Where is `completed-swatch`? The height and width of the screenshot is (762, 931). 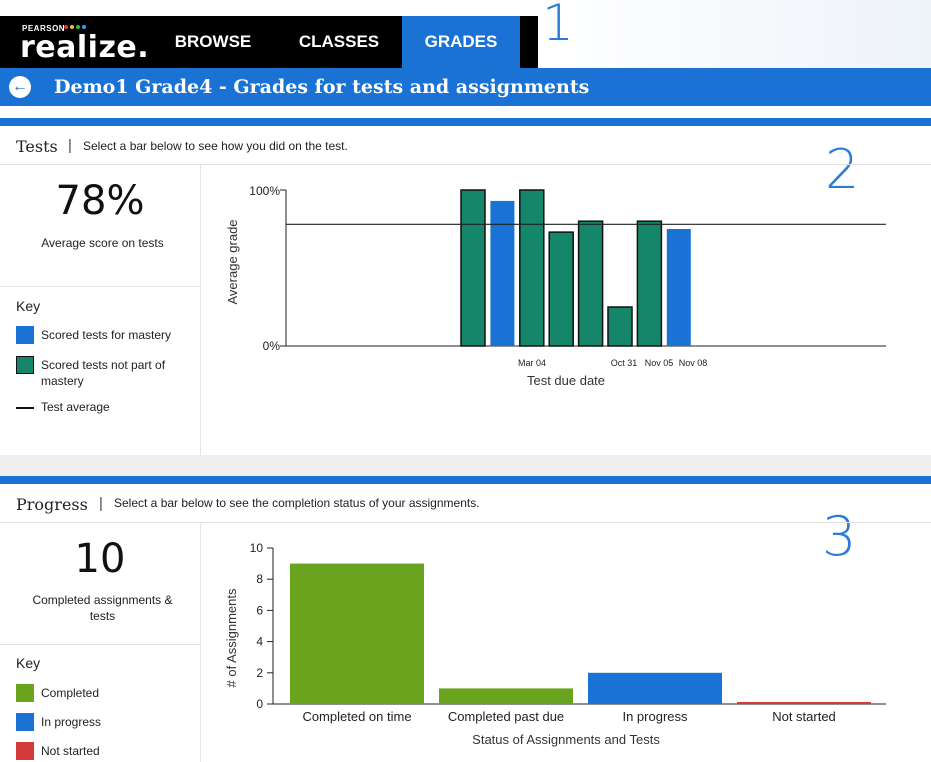
completed-swatch is located at coordinates (25, 693).